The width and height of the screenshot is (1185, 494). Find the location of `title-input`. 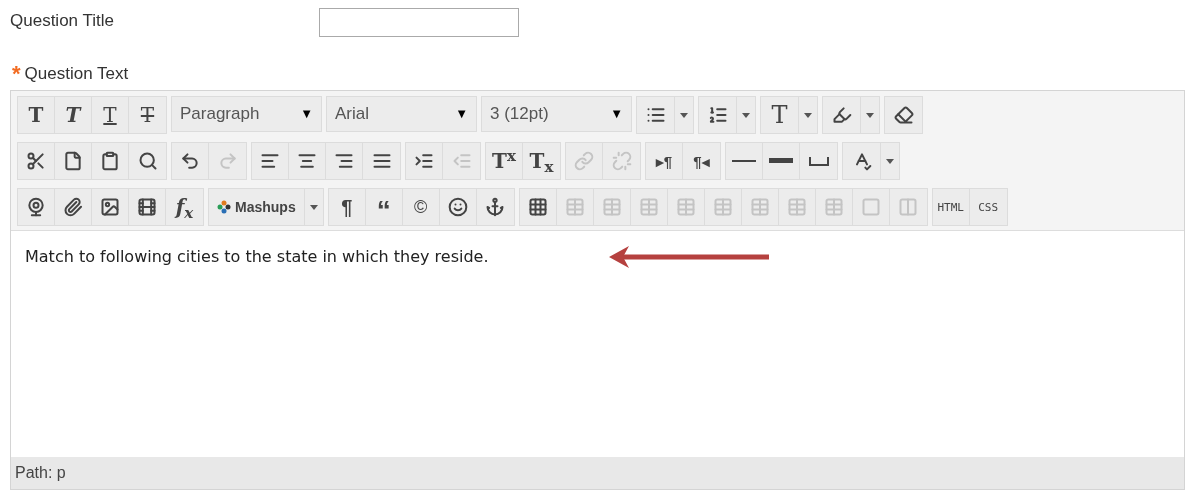

title-input is located at coordinates (419, 22).